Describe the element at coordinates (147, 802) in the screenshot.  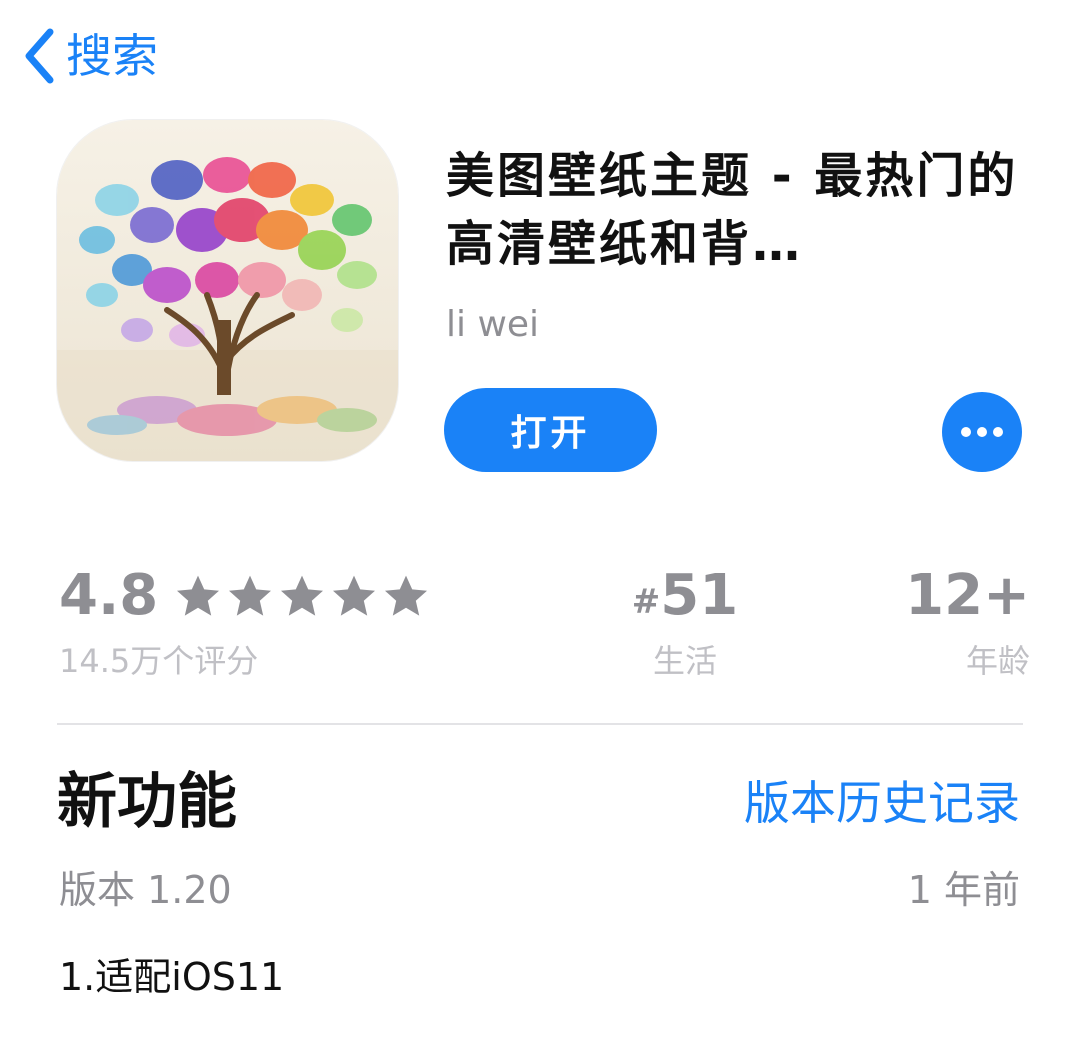
I see `whats-new-title: 新功能` at that location.